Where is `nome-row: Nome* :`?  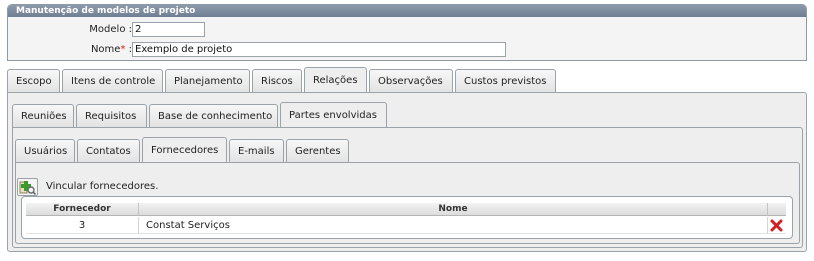
nome-row: Nome* : is located at coordinates (408, 50).